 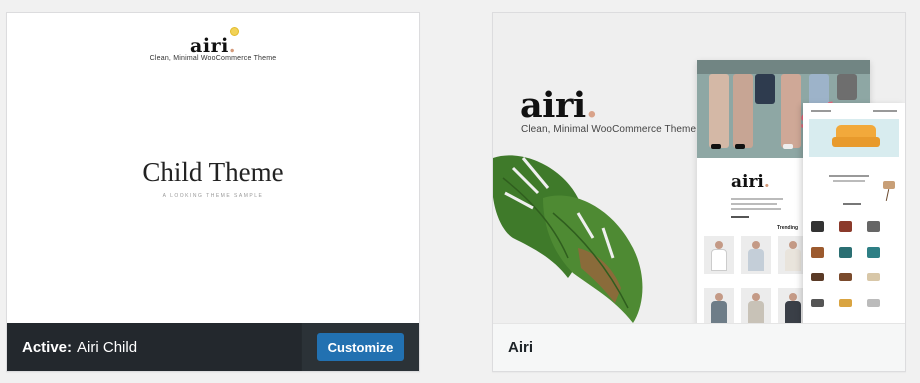 I want to click on theme-name: Airi, so click(x=521, y=347).